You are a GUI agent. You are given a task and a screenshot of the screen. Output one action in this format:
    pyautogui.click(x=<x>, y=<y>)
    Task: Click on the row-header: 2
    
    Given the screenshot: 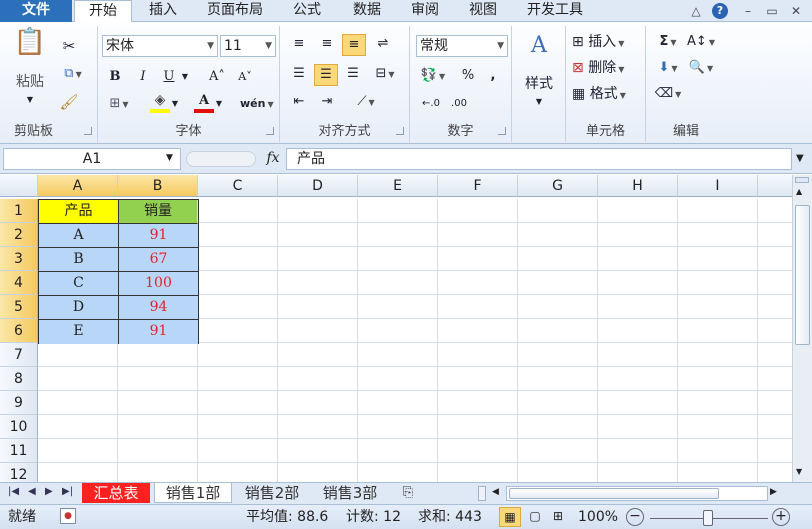 What is the action you would take?
    pyautogui.click(x=19, y=235)
    